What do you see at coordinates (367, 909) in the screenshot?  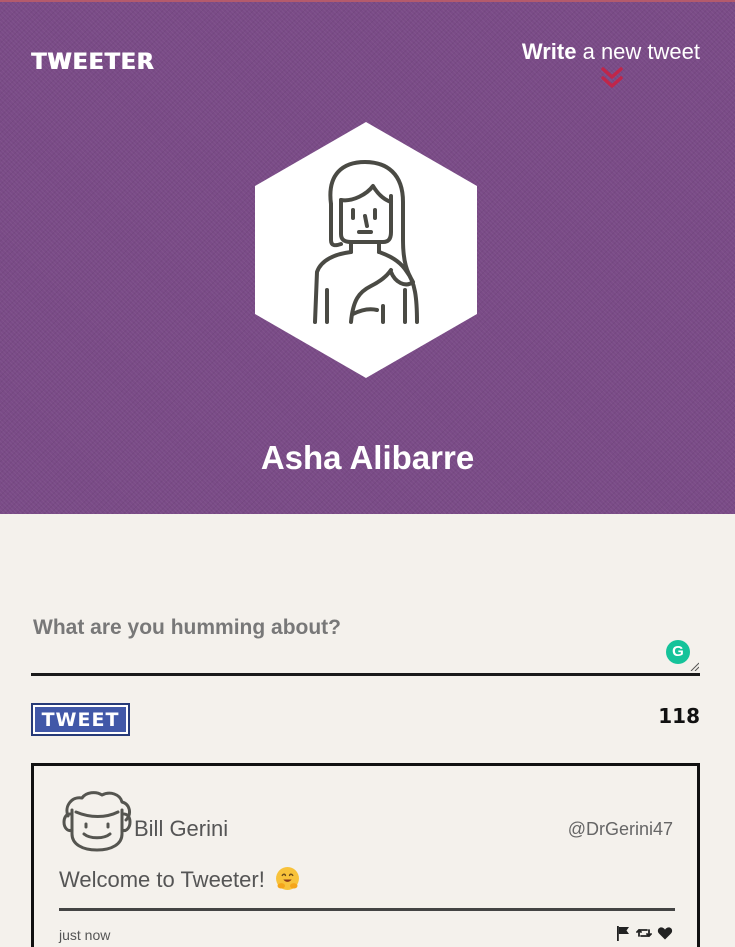 I see `tweet-divider` at bounding box center [367, 909].